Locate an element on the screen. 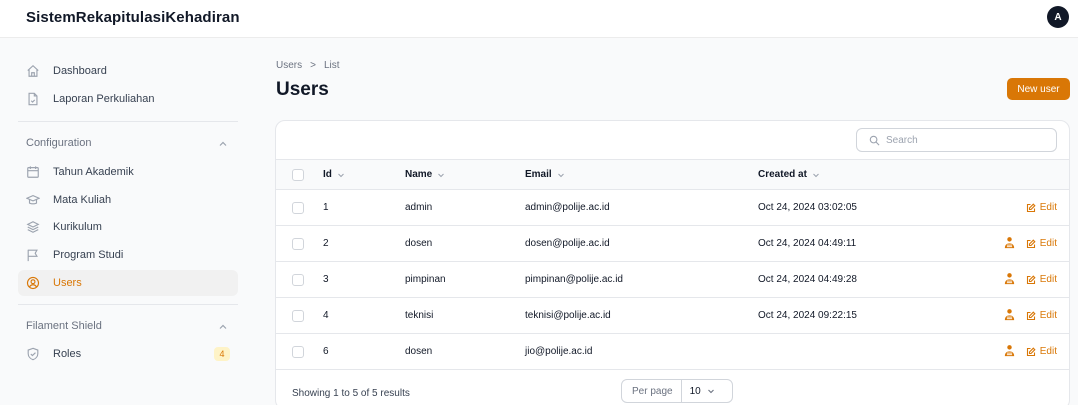 Image resolution: width=1078 pixels, height=405 pixels. cell-id: 1 is located at coordinates (326, 207).